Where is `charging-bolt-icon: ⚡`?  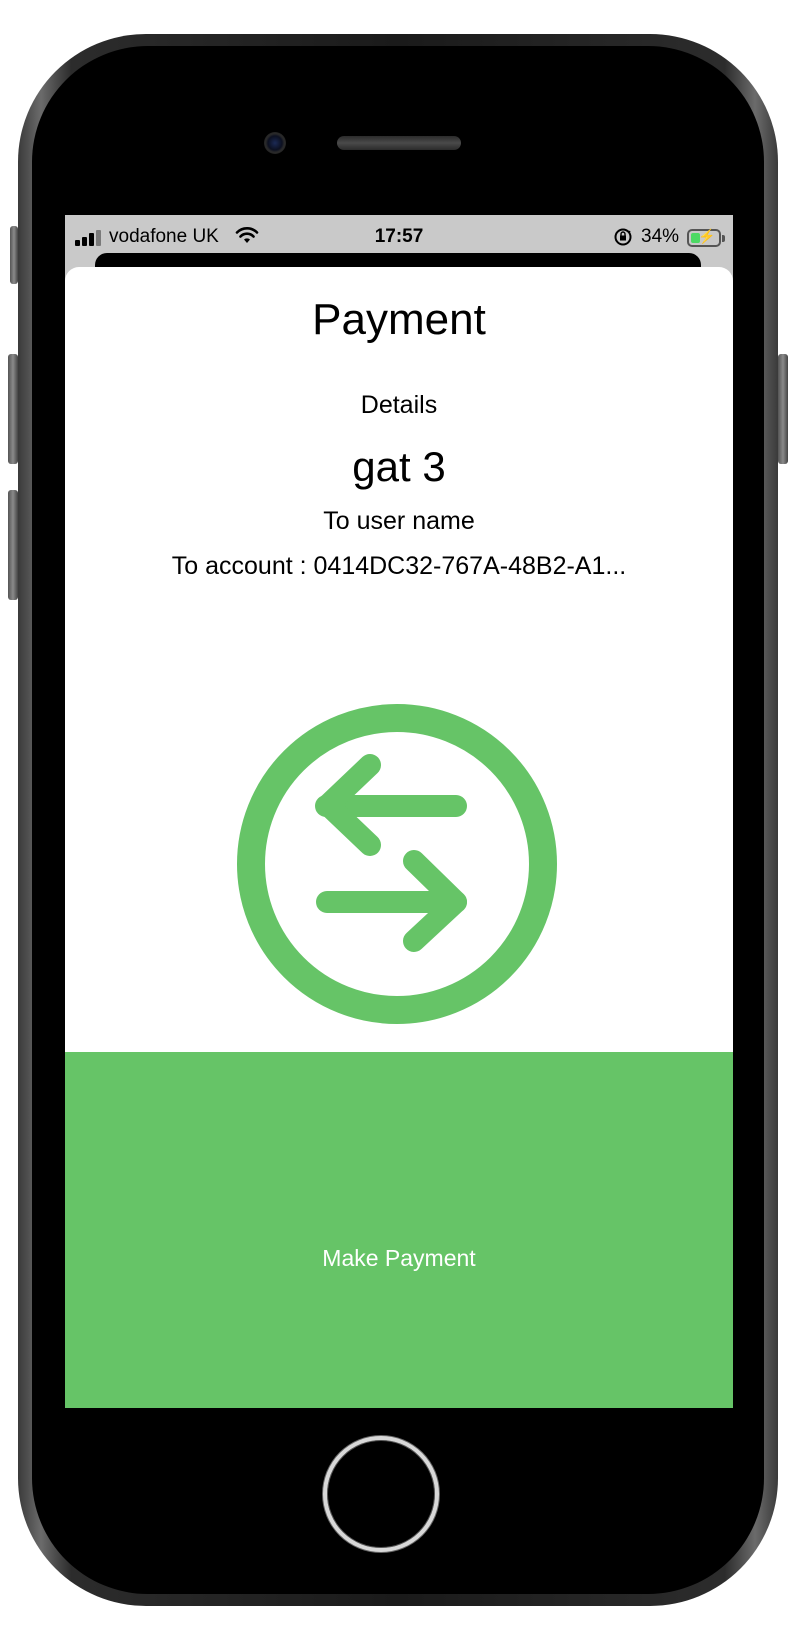 charging-bolt-icon: ⚡ is located at coordinates (707, 236).